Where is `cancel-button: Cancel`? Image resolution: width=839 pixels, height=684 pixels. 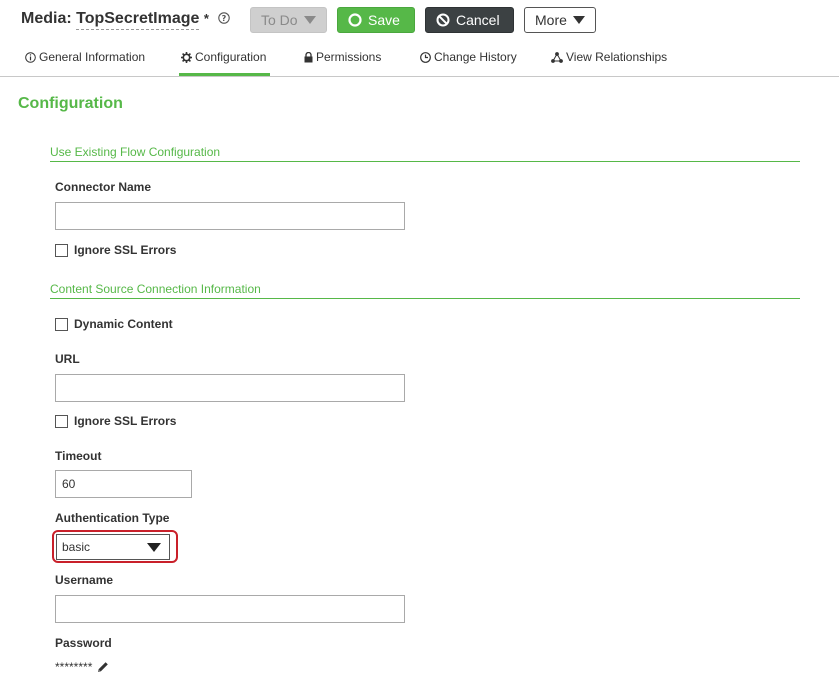 cancel-button: Cancel is located at coordinates (469, 20).